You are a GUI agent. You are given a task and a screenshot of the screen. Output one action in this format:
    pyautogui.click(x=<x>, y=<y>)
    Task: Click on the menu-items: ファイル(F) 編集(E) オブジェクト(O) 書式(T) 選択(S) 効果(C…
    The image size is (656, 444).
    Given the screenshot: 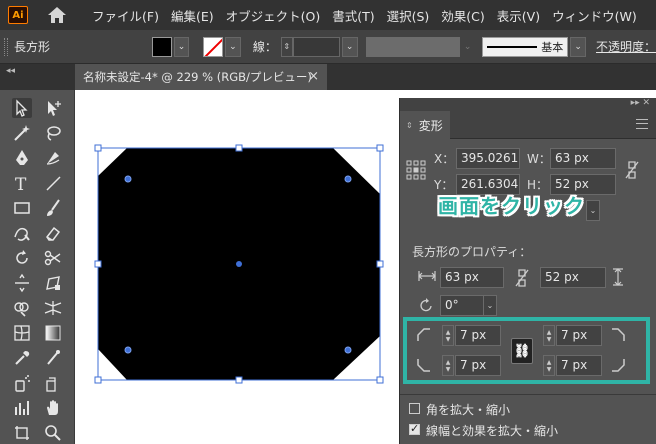 What is the action you would take?
    pyautogui.click(x=370, y=15)
    